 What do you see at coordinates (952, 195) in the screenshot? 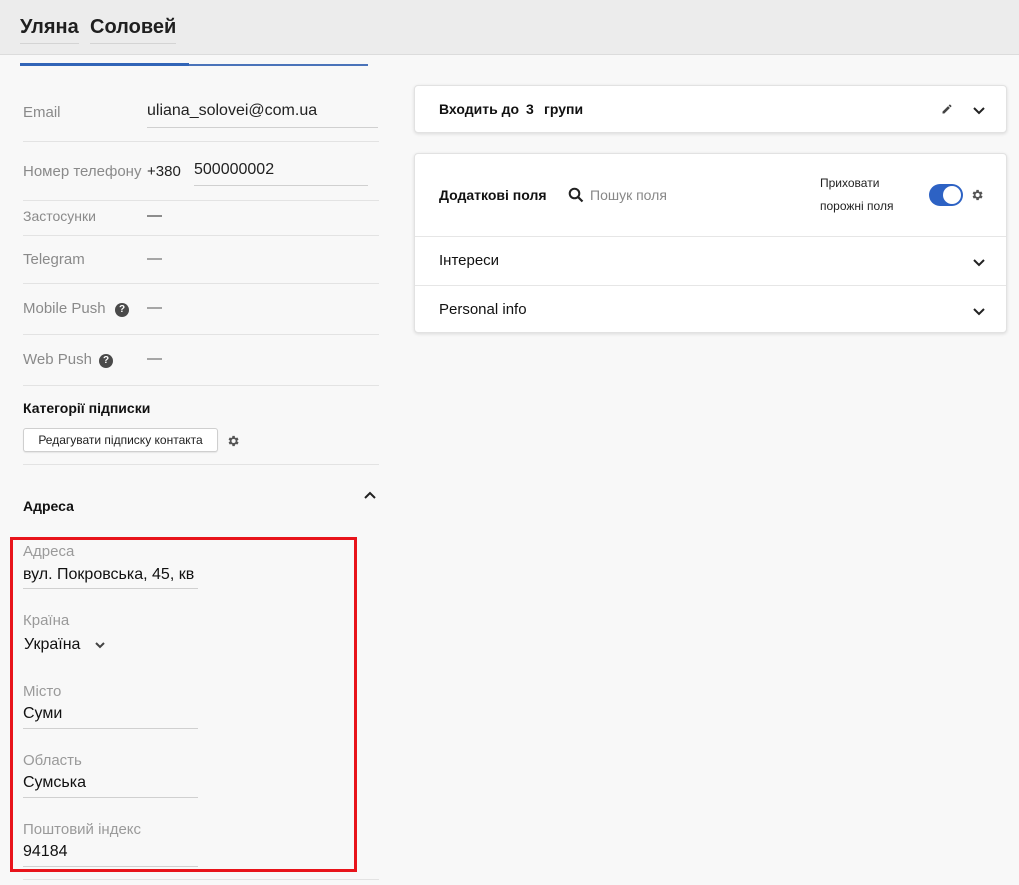
I see `toggle-knob` at bounding box center [952, 195].